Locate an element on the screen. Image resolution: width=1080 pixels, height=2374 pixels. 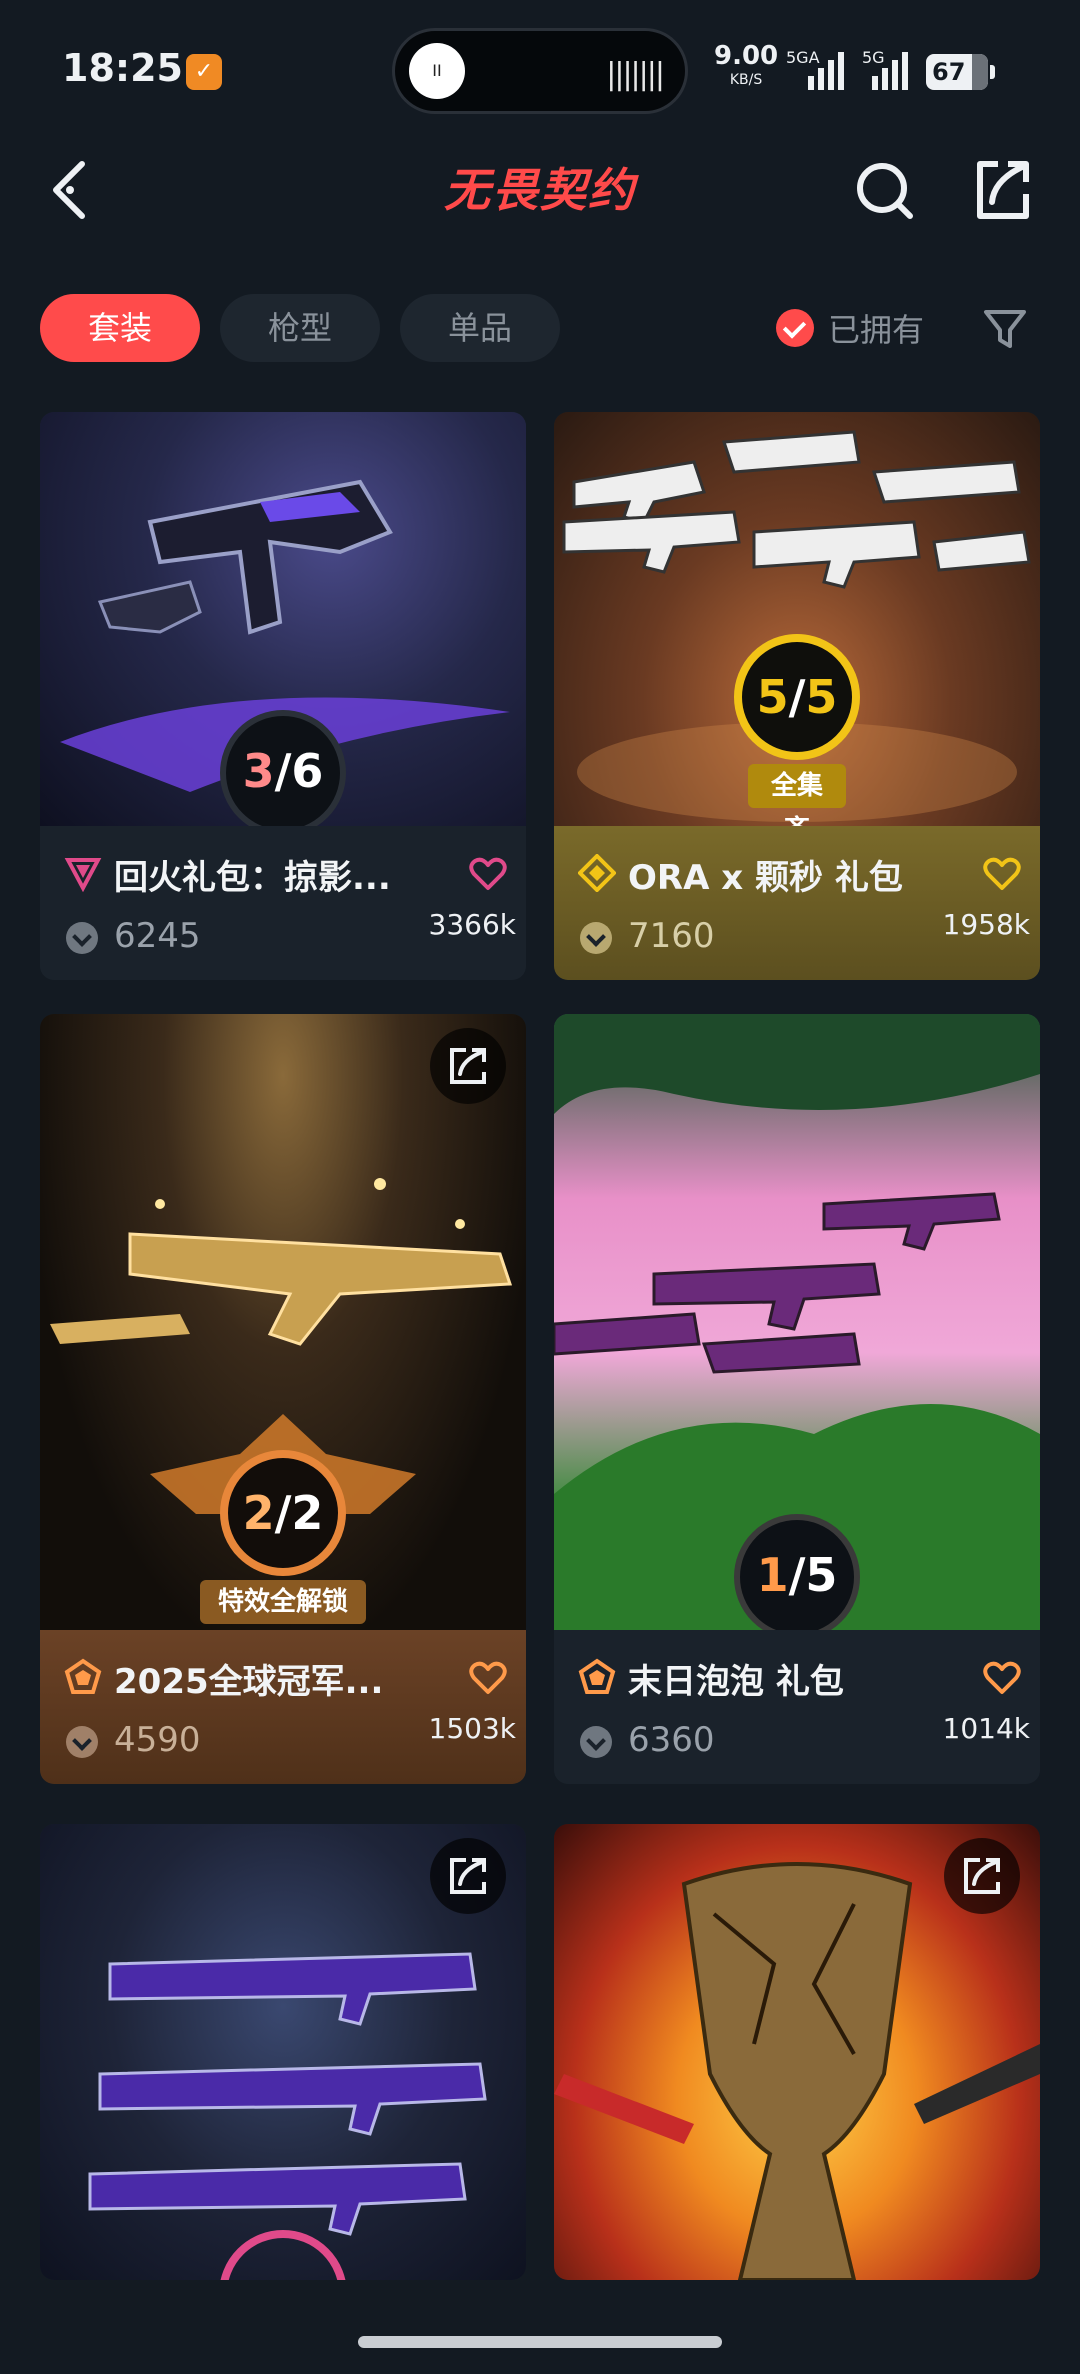
tab-bundles: 套装 is located at coordinates (120, 328).